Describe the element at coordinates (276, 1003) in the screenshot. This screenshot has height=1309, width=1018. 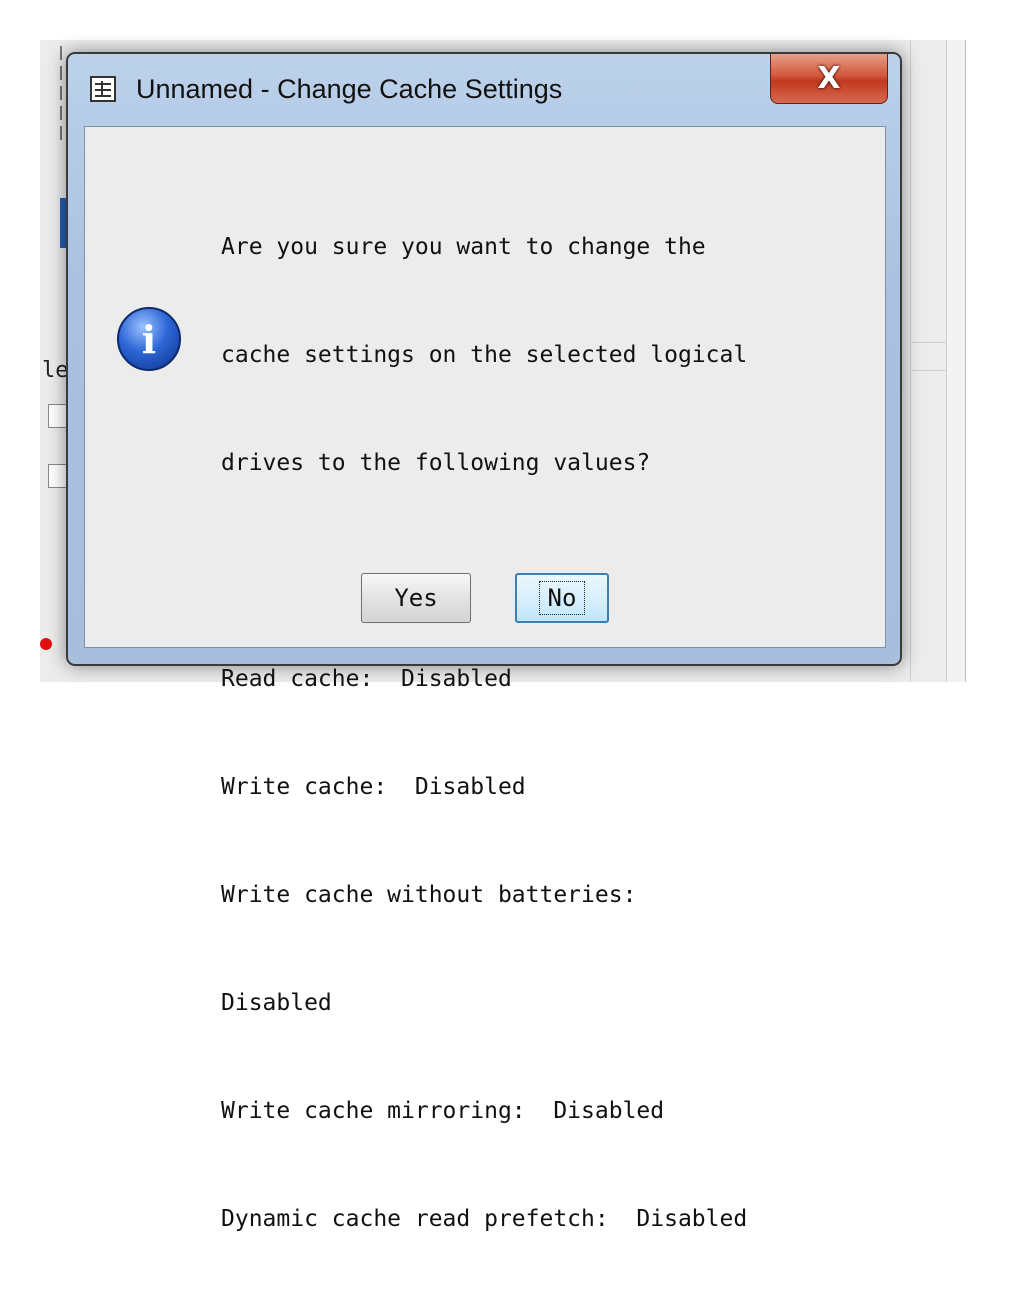
I see `message-line: Disabled` at that location.